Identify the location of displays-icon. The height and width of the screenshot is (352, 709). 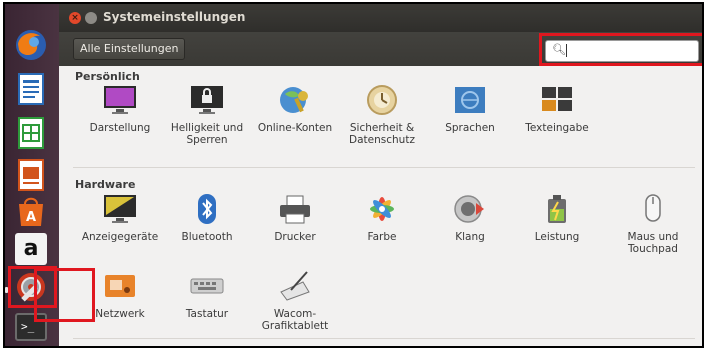
(120, 209).